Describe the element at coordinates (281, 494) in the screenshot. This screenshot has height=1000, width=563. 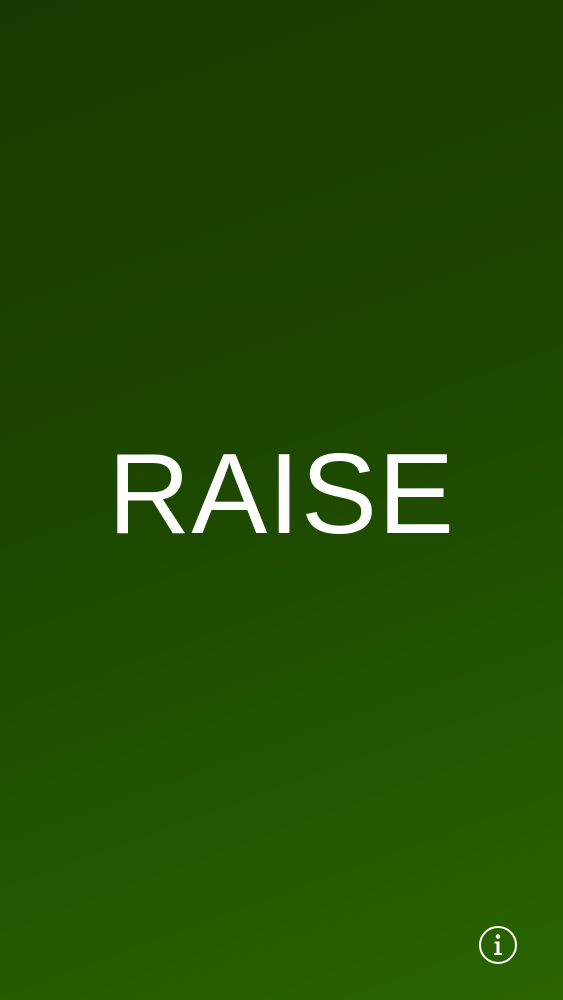
I see `action-label: RAISE` at that location.